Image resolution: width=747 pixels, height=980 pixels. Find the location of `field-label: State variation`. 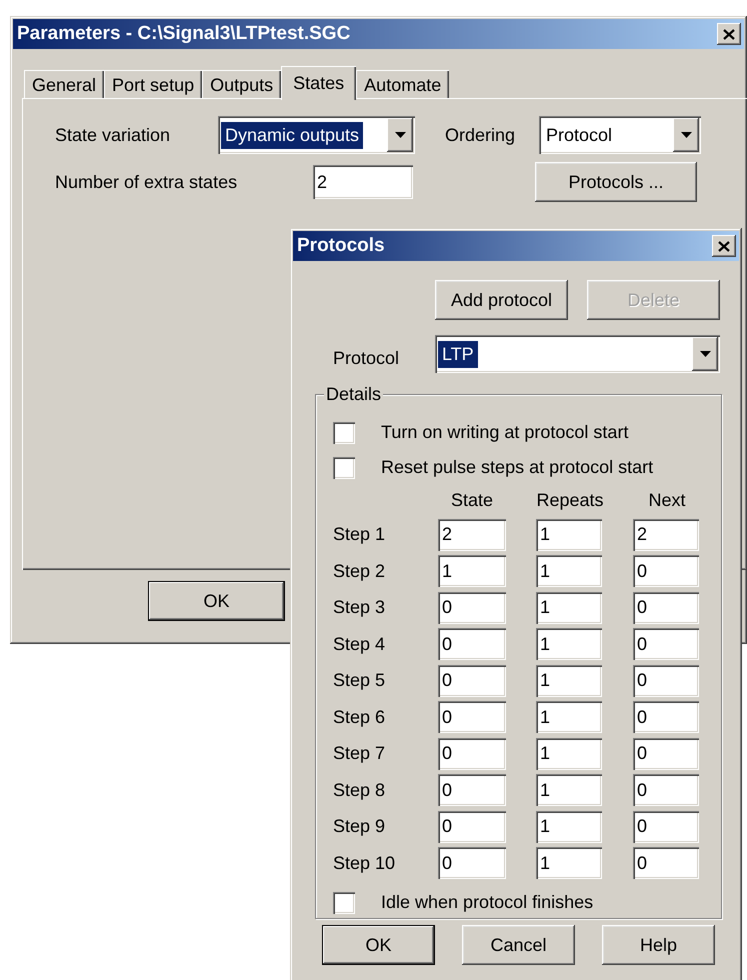

field-label: State variation is located at coordinates (113, 135).